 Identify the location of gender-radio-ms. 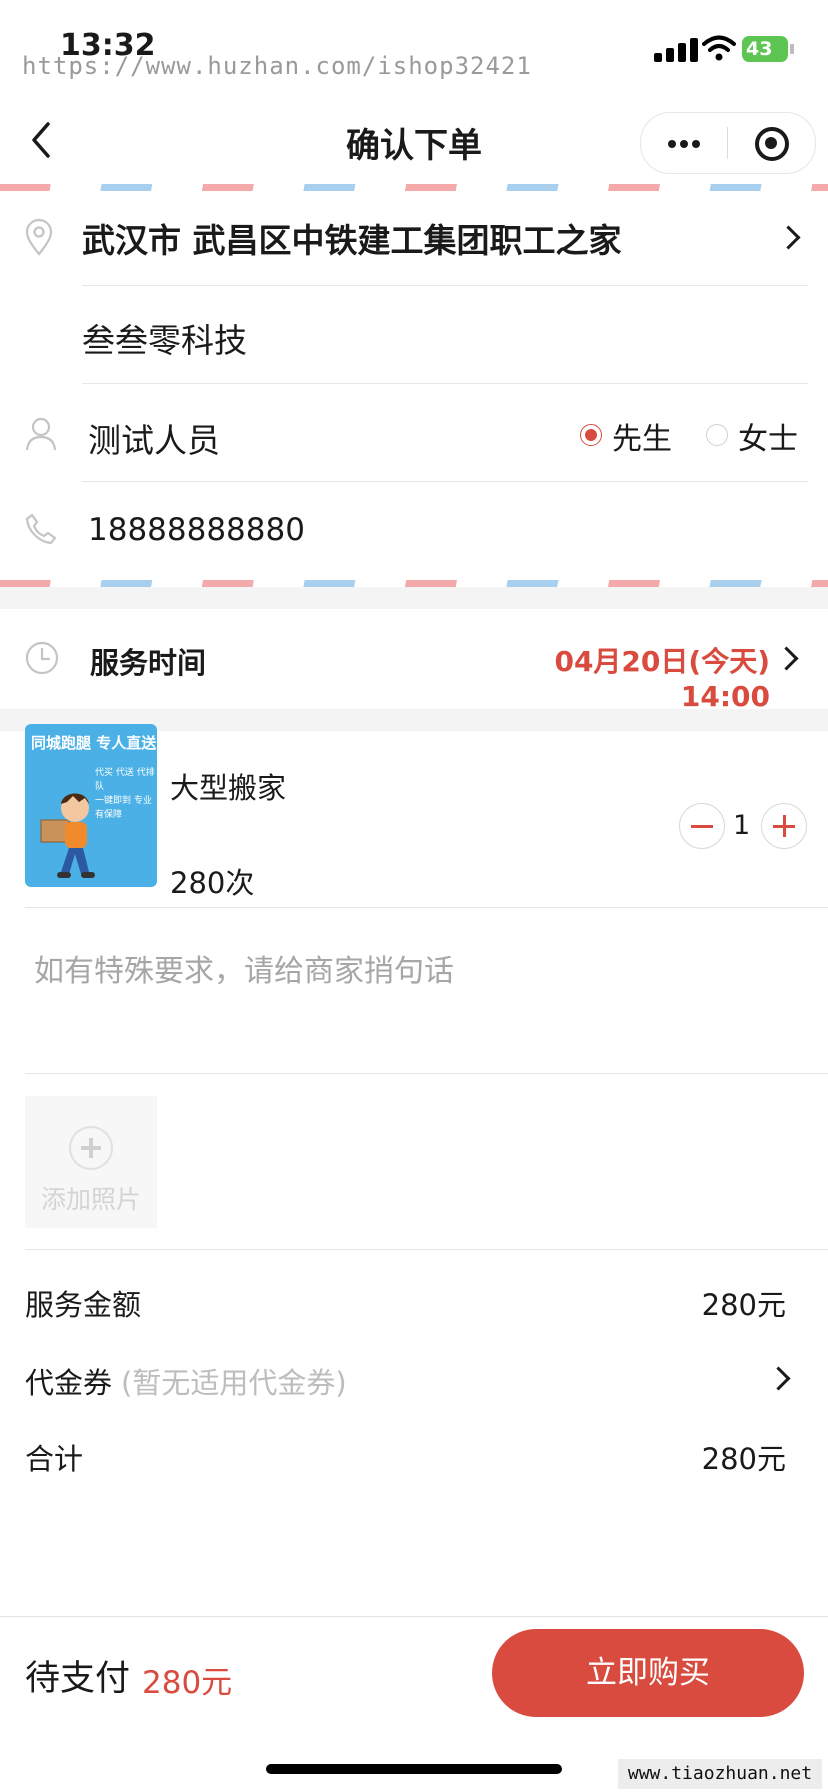
(717, 435).